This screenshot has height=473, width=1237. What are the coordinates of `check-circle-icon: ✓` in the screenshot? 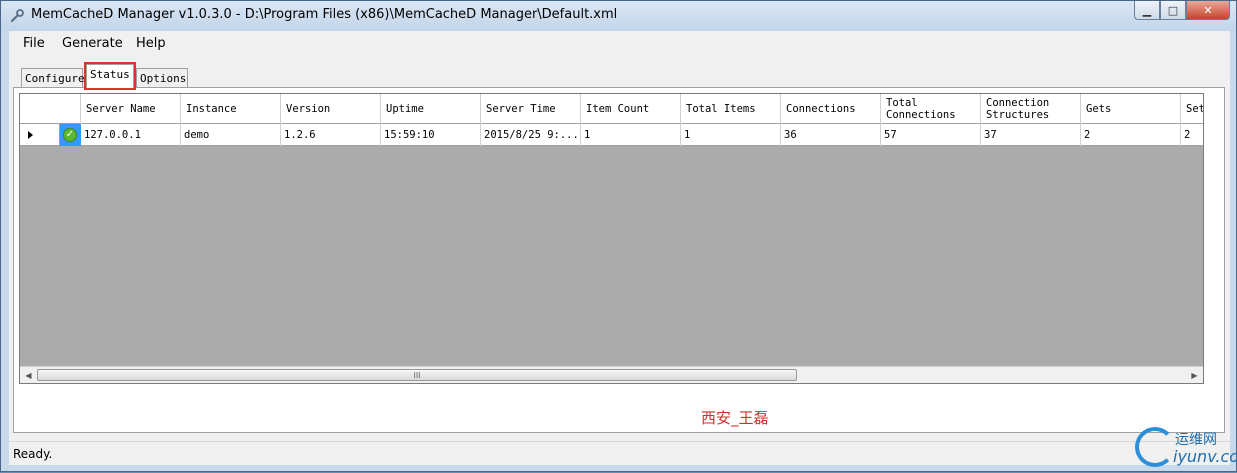 It's located at (70, 135).